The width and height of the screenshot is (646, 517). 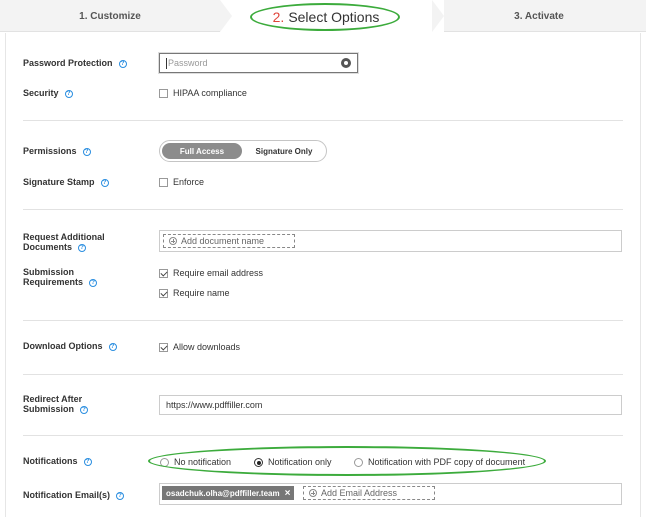 I want to click on security-label: Security?, so click(x=48, y=93).